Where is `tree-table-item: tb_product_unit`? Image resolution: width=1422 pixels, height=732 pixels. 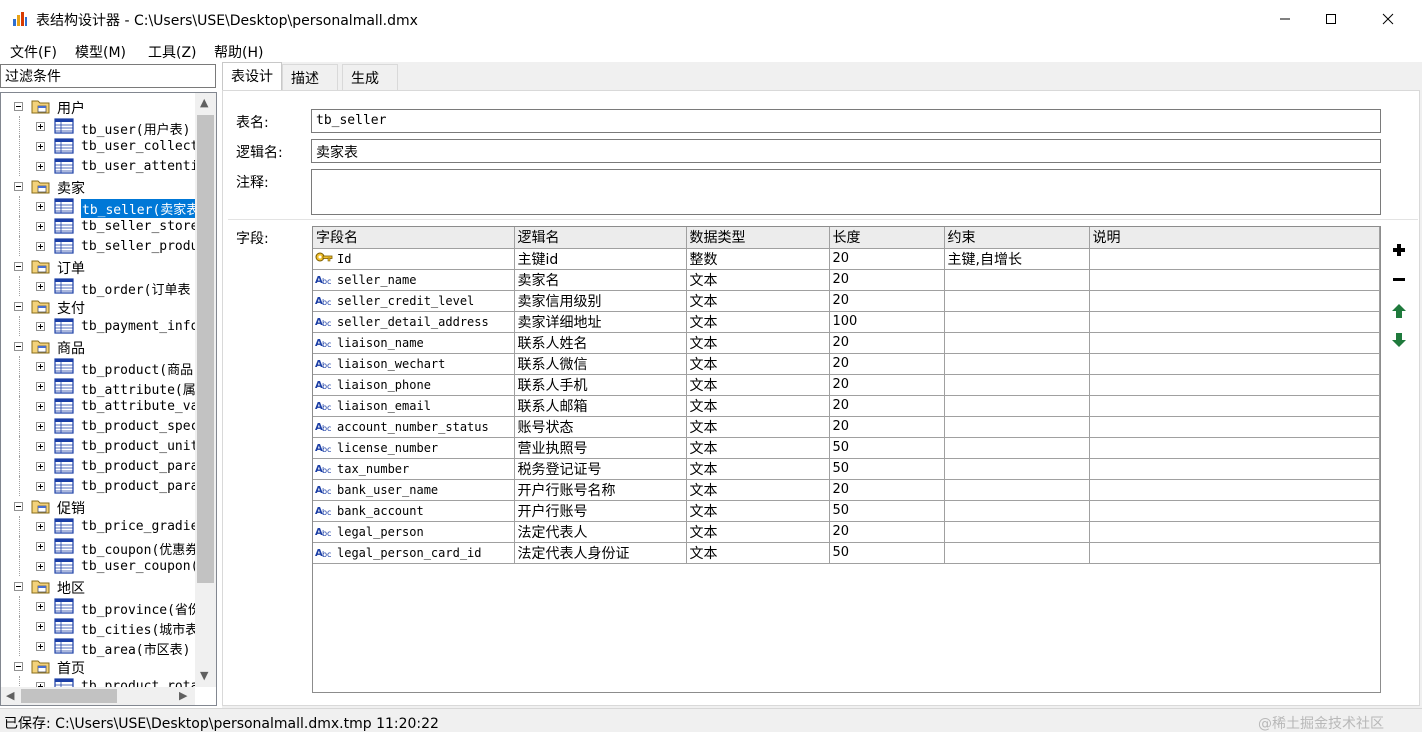
tree-table-item: tb_product_unit is located at coordinates (98, 446).